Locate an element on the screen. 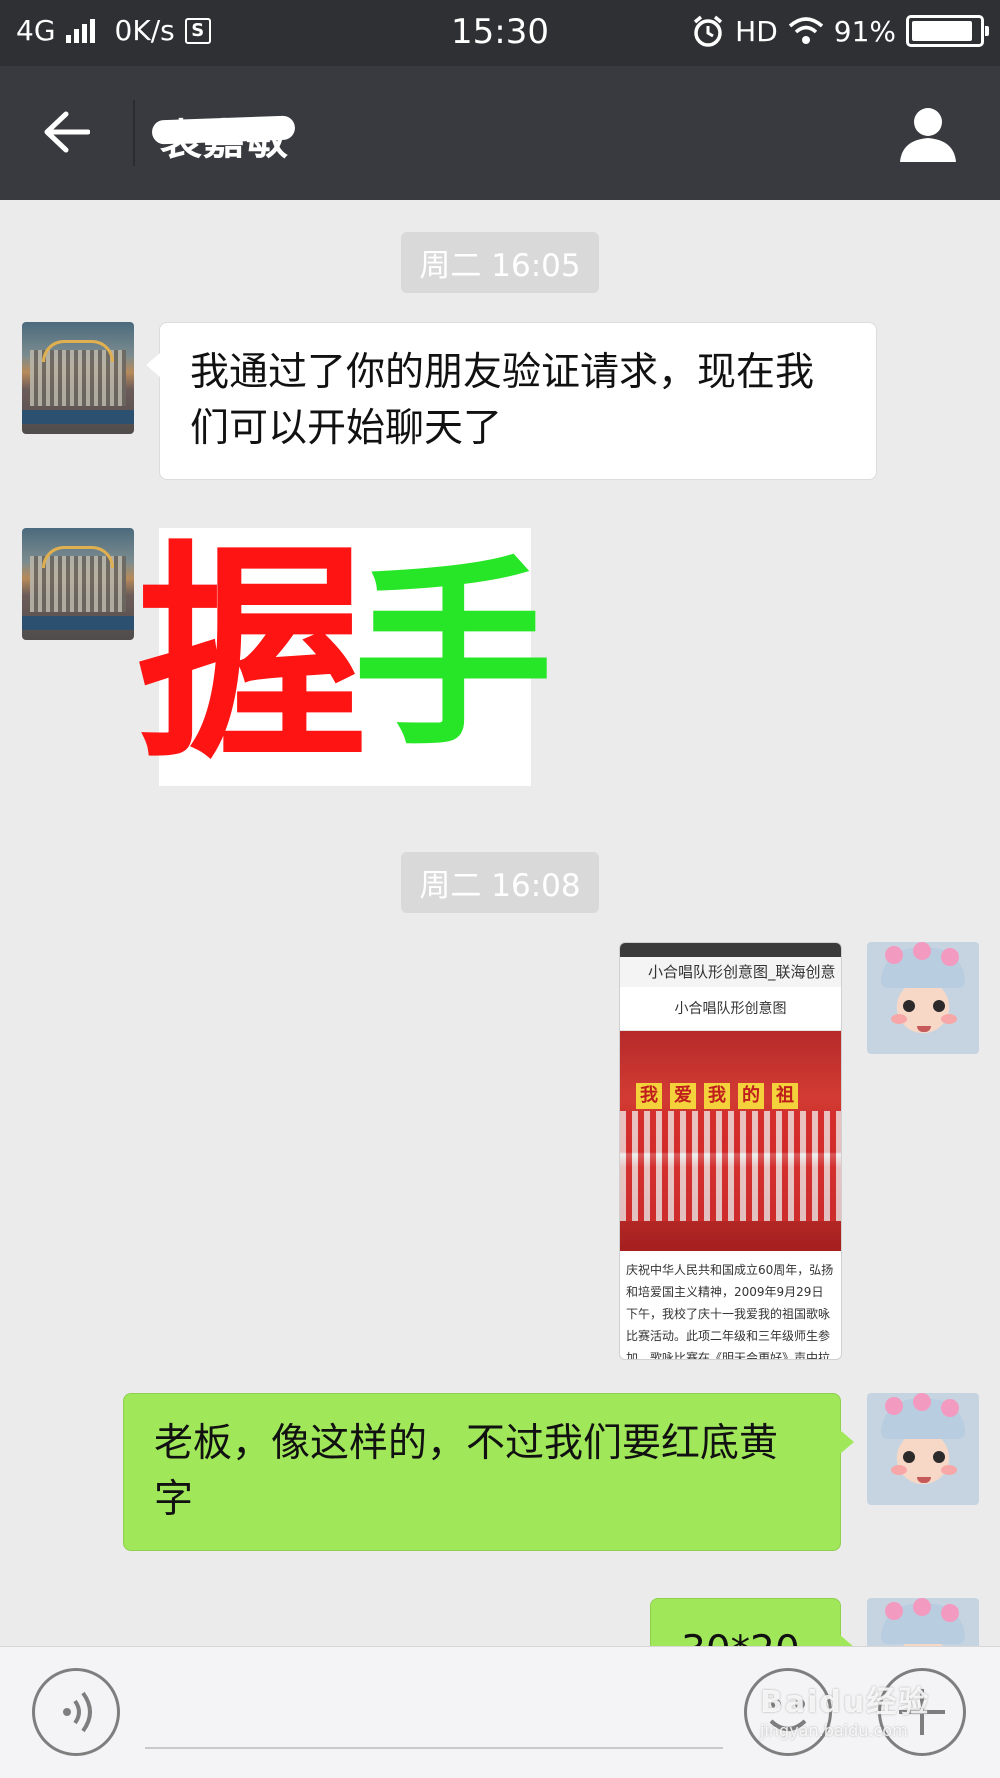  voice-button is located at coordinates (76, 1712).